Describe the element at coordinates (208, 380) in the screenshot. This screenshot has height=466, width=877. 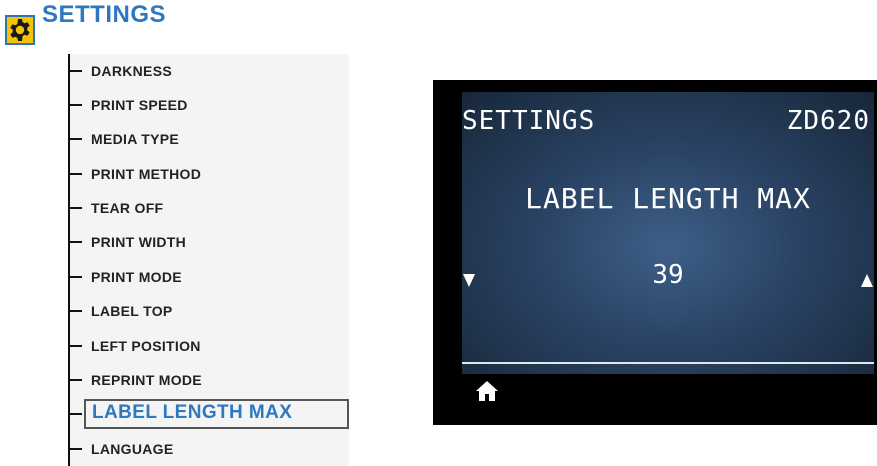
I see `menu-item-reprint-mode: REPRINT MODE` at that location.